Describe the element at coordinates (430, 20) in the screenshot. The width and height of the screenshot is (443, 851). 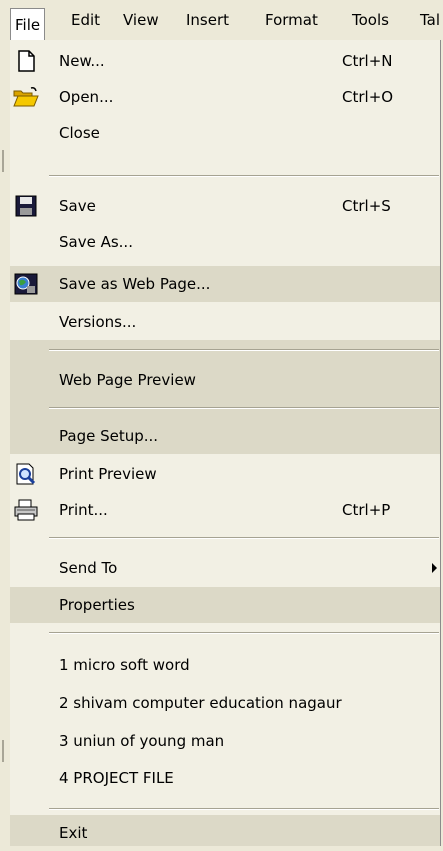
I see `menu-table: Tal` at that location.